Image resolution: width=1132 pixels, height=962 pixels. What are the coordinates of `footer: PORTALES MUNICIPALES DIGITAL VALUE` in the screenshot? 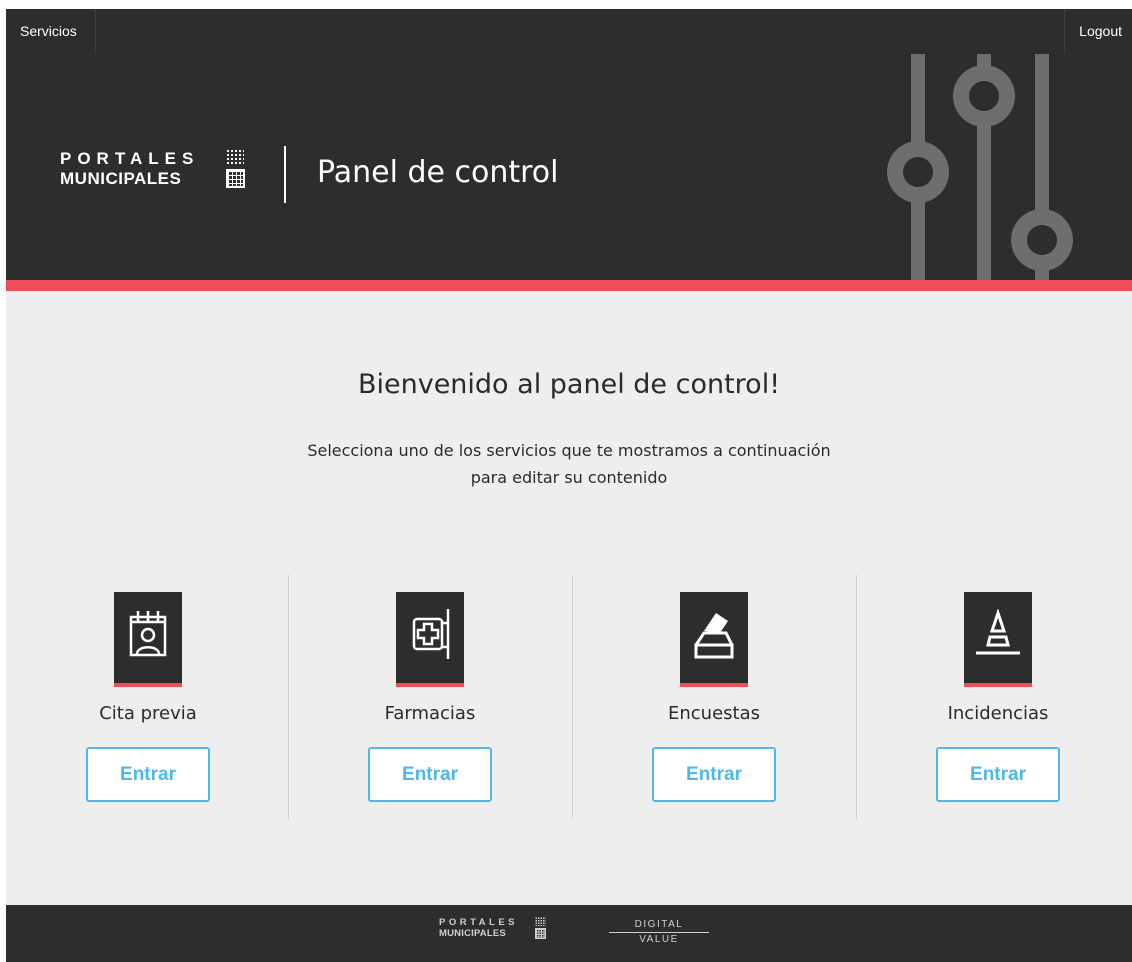 It's located at (569, 933).